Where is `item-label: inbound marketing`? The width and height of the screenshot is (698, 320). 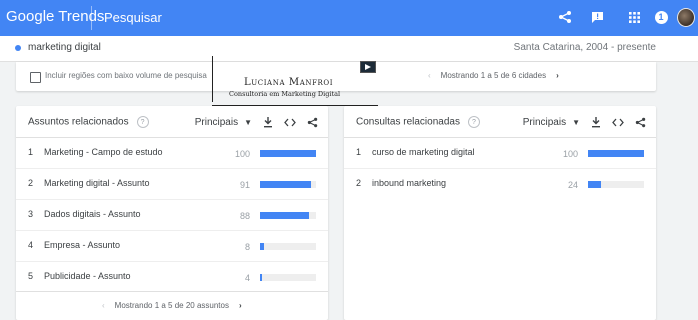 item-label: inbound marketing is located at coordinates (409, 183).